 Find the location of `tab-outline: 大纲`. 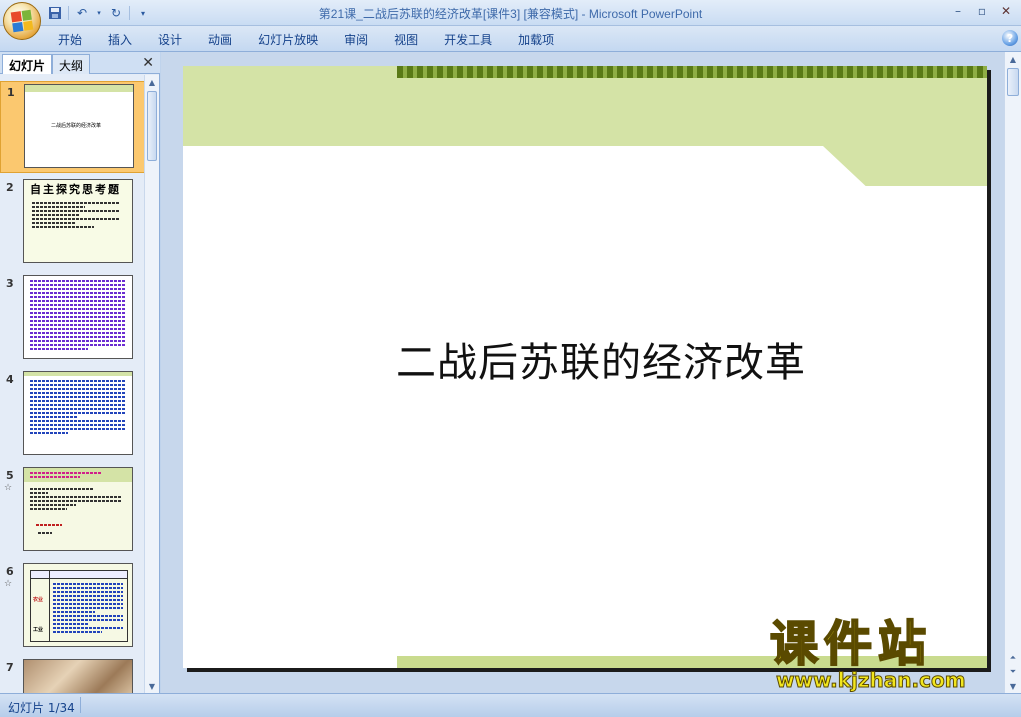

tab-outline: 大纲 is located at coordinates (71, 64).